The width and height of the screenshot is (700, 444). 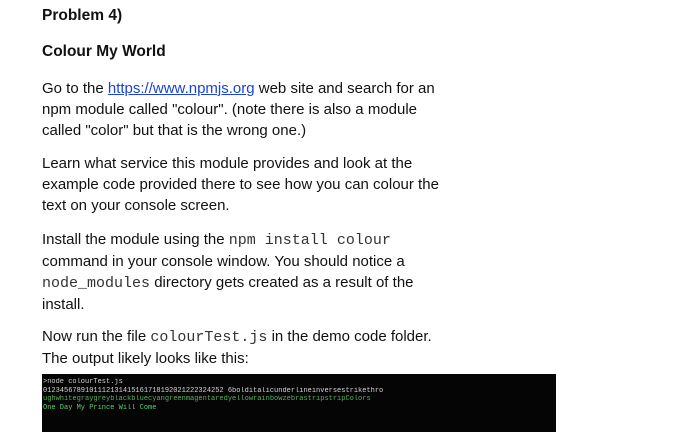 I want to click on text-span: Go to the, so click(x=75, y=88).